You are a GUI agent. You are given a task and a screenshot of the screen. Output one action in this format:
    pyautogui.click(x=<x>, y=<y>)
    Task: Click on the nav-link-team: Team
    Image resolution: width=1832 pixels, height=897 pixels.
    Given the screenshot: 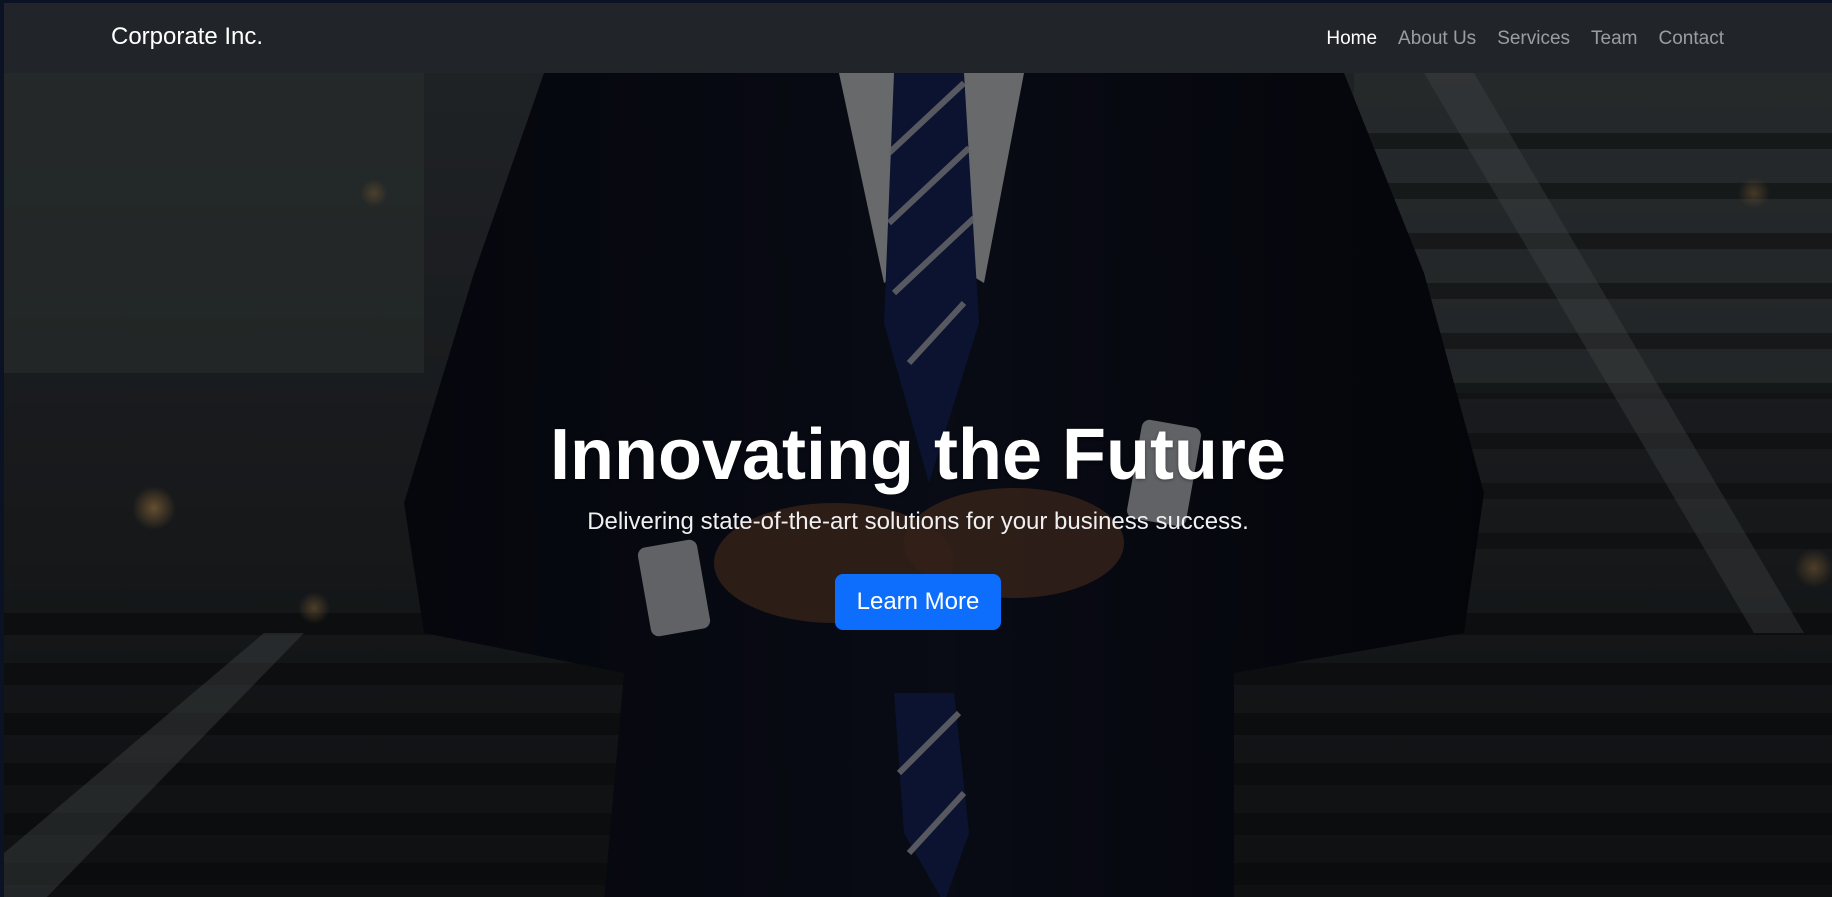 What is the action you would take?
    pyautogui.click(x=1614, y=38)
    